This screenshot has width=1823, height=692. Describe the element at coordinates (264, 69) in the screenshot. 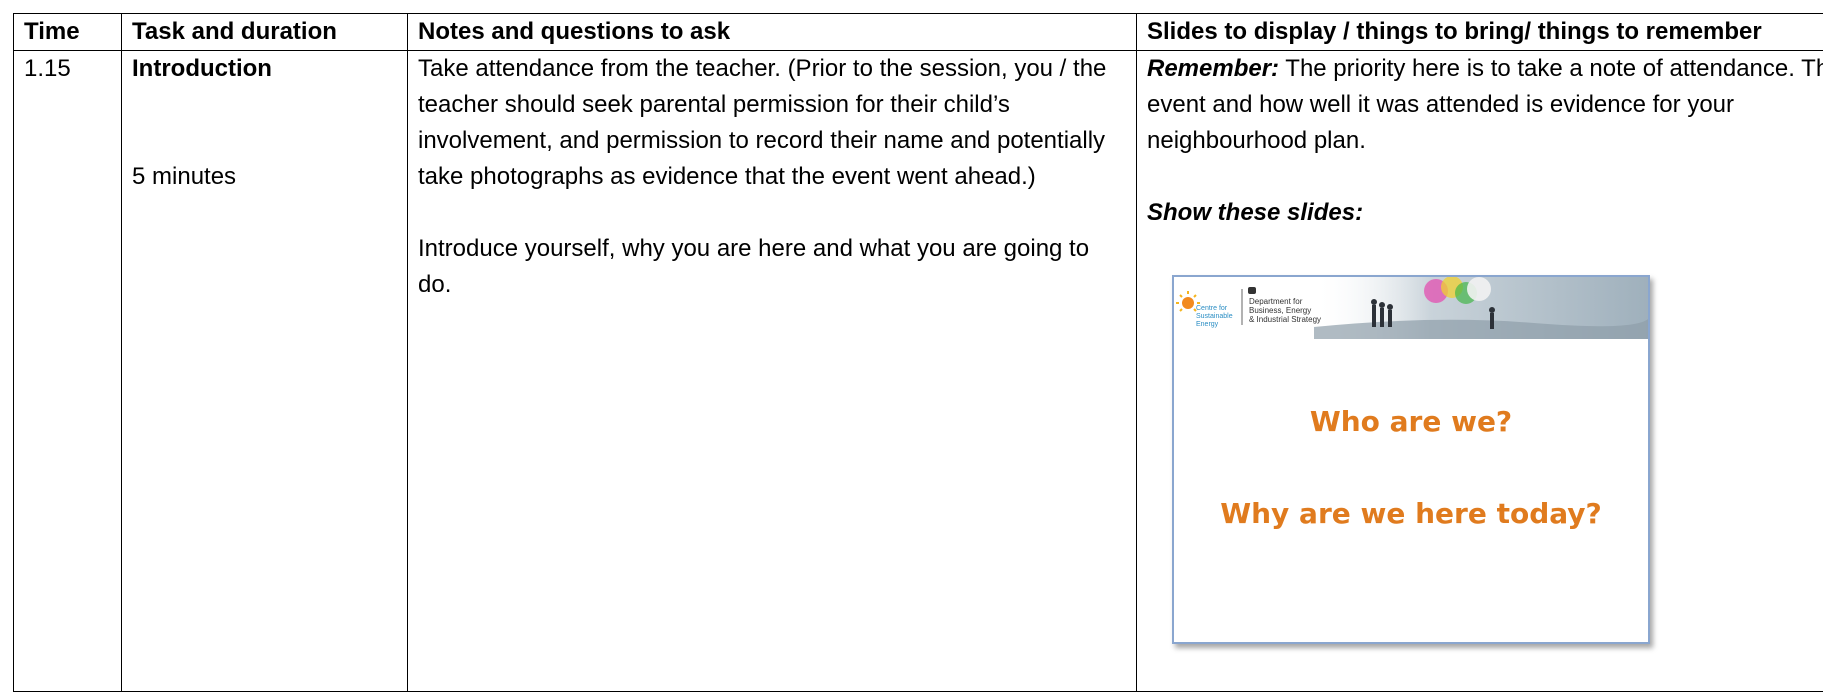

I see `task-title: Introduction` at that location.